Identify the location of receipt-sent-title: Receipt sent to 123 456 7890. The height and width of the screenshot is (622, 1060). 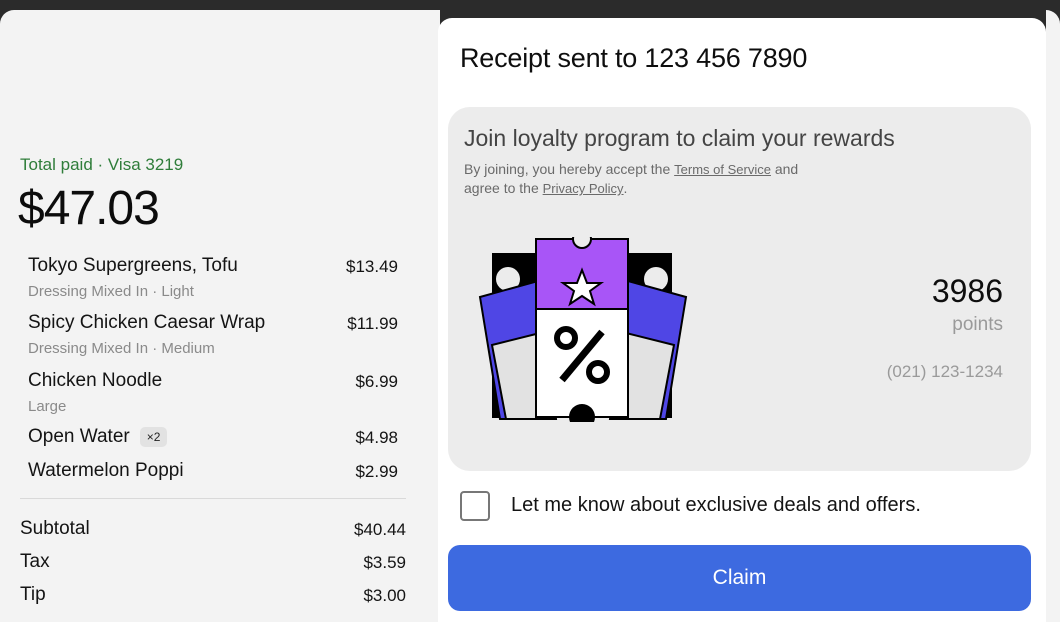
(634, 58).